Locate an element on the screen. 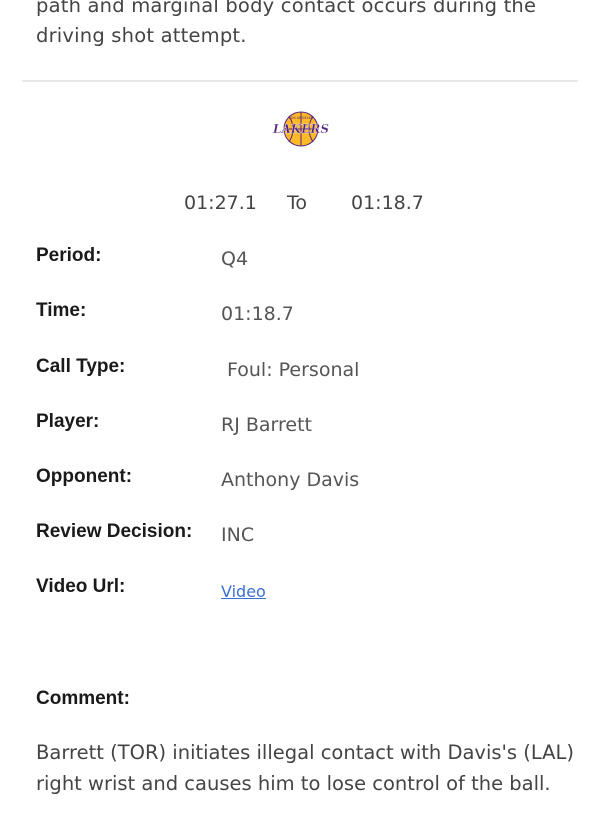 Image resolution: width=599 pixels, height=832 pixels. section-divider is located at coordinates (300, 81).